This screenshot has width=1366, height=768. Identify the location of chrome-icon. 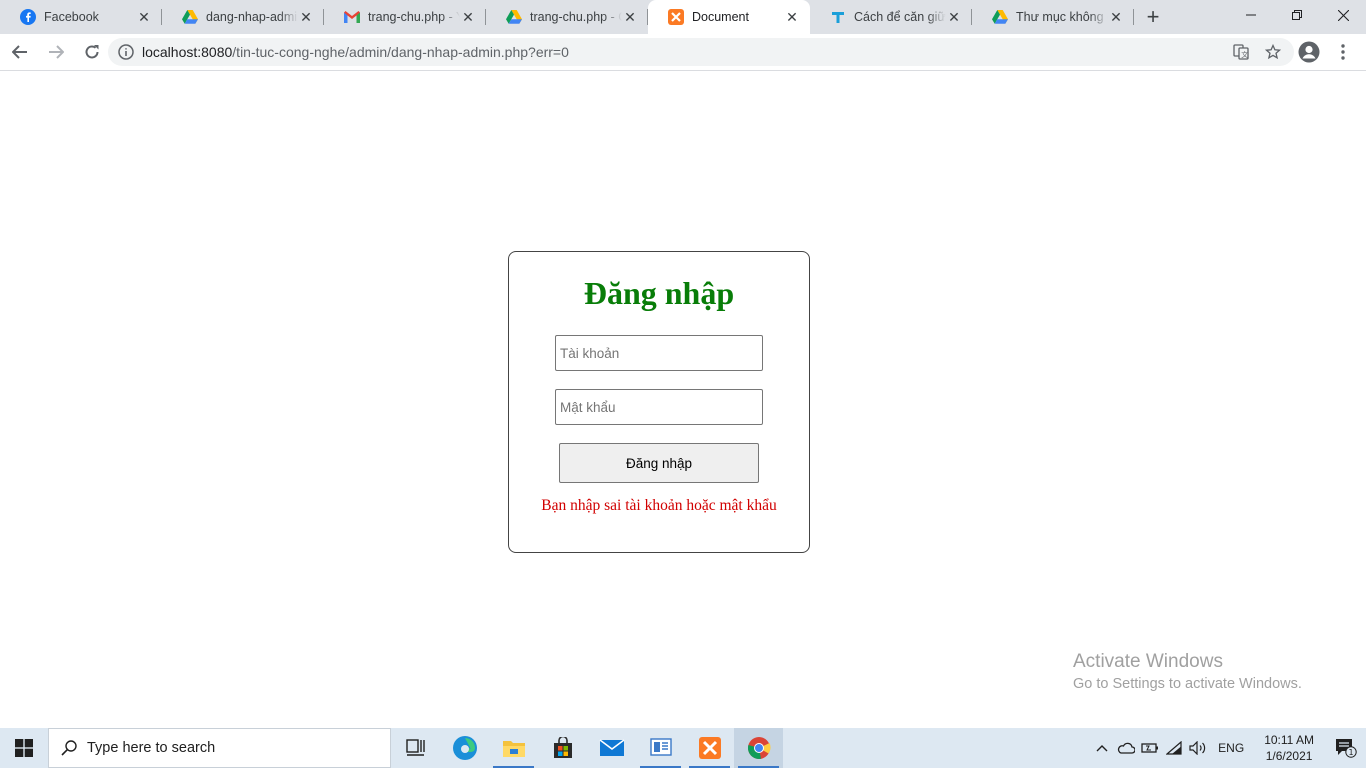
(758, 748).